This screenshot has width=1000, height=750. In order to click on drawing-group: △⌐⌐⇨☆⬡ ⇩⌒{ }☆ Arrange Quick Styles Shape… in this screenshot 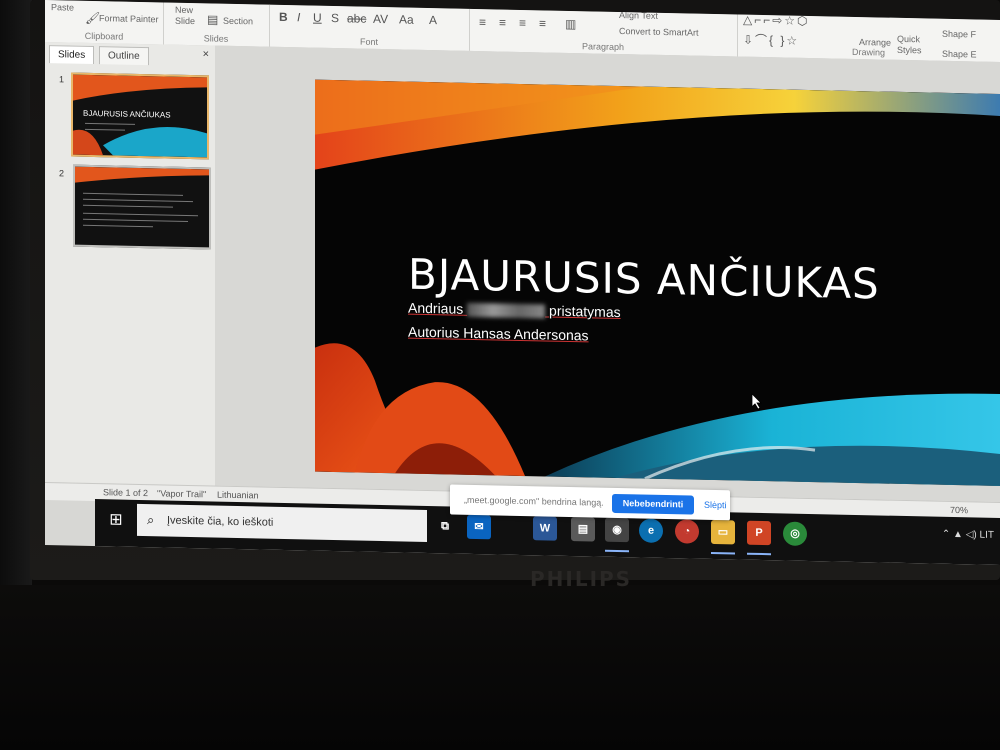, I will do `click(868, 37)`.